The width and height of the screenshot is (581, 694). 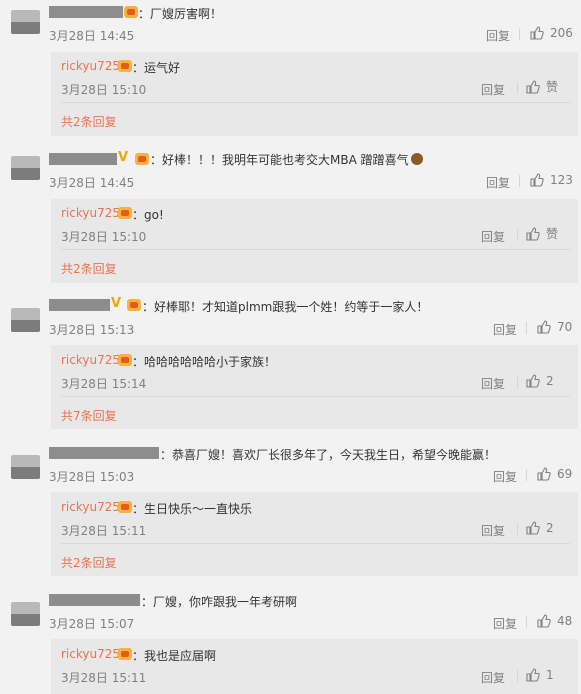 I want to click on like-count: 70, so click(x=565, y=327).